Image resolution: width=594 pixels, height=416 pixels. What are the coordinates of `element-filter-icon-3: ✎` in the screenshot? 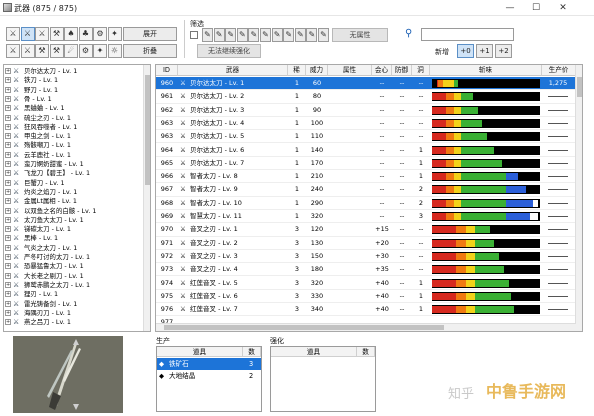 It's located at (231, 35).